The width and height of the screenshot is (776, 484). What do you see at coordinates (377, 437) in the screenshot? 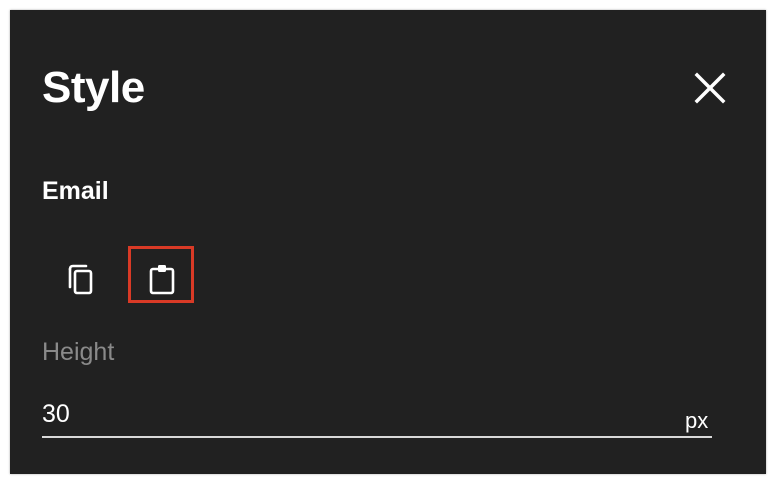
I see `height-input-underline` at bounding box center [377, 437].